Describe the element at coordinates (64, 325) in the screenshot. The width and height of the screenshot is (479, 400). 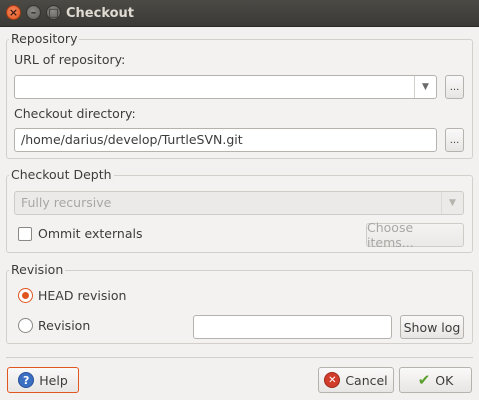
I see `revision-label: Revision` at that location.